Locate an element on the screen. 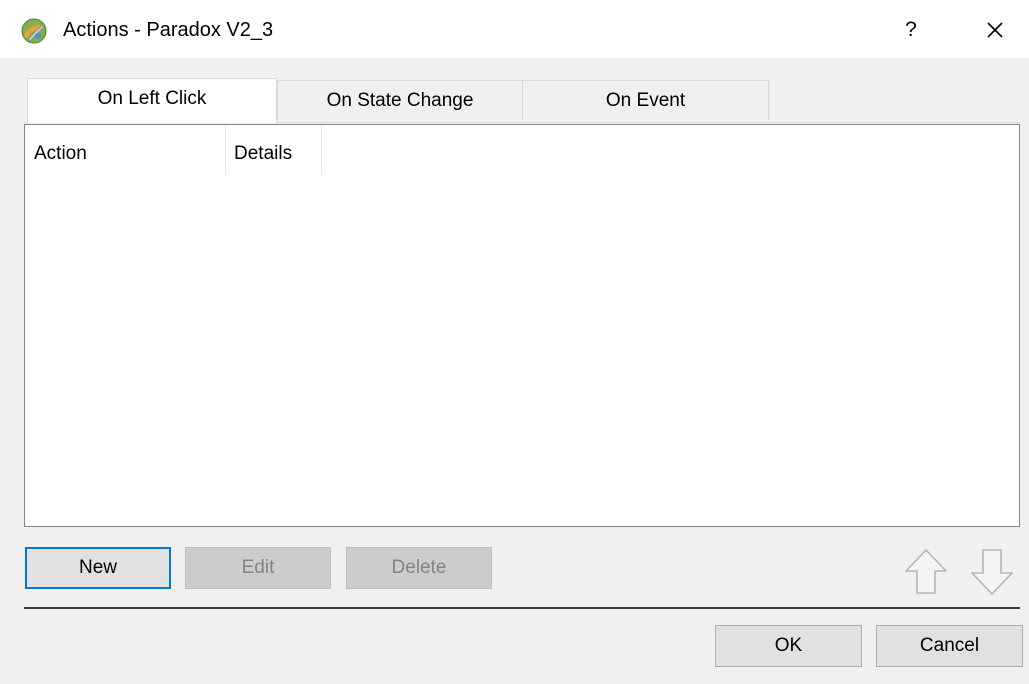 Image resolution: width=1029 pixels, height=684 pixels. app-icon is located at coordinates (34, 31).